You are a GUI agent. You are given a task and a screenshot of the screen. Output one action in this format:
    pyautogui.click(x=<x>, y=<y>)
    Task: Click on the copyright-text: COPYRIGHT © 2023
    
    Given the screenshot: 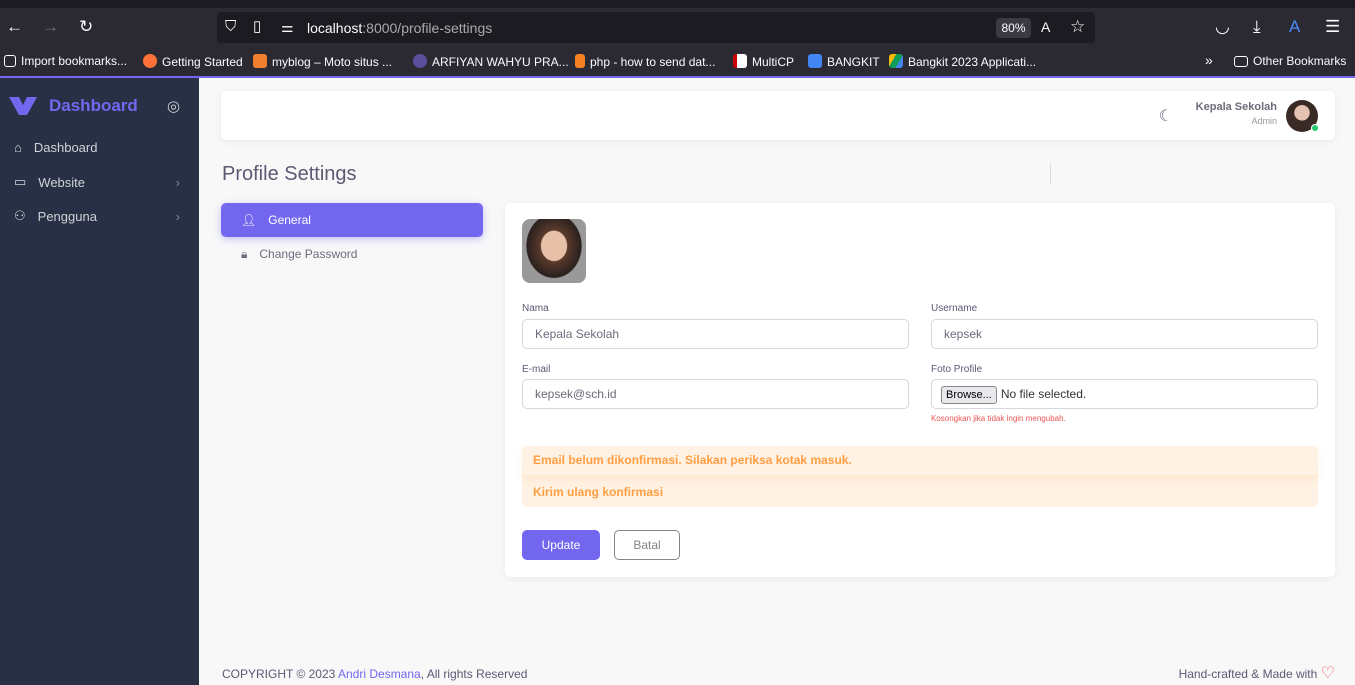 What is the action you would take?
    pyautogui.click(x=280, y=674)
    